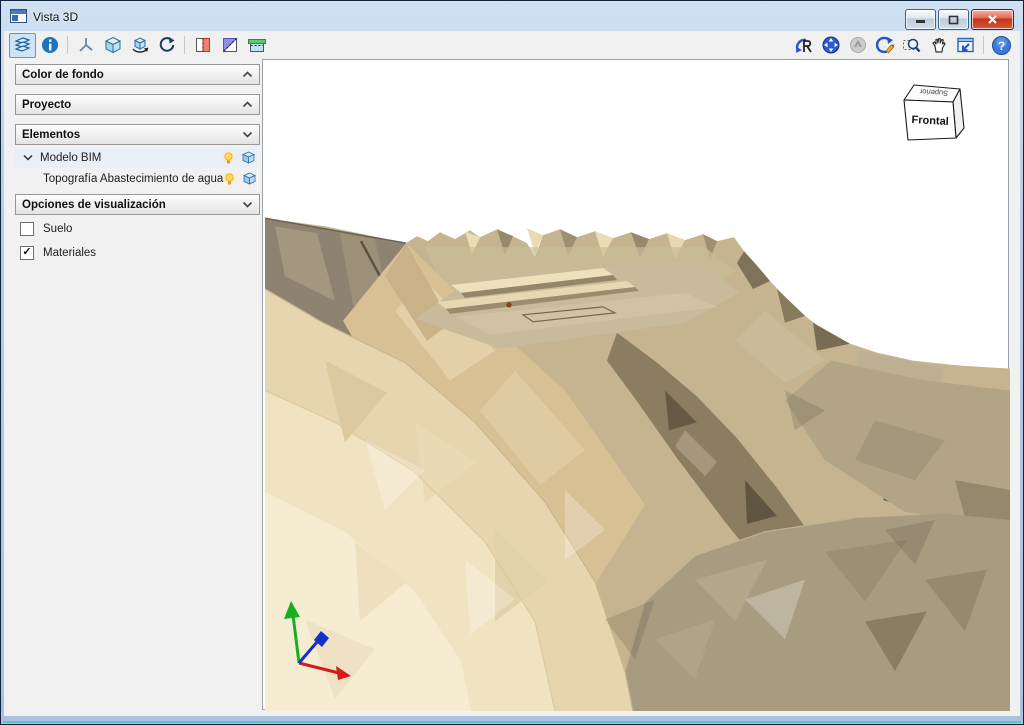 Image resolution: width=1024 pixels, height=725 pixels. I want to click on info-icon, so click(49, 45).